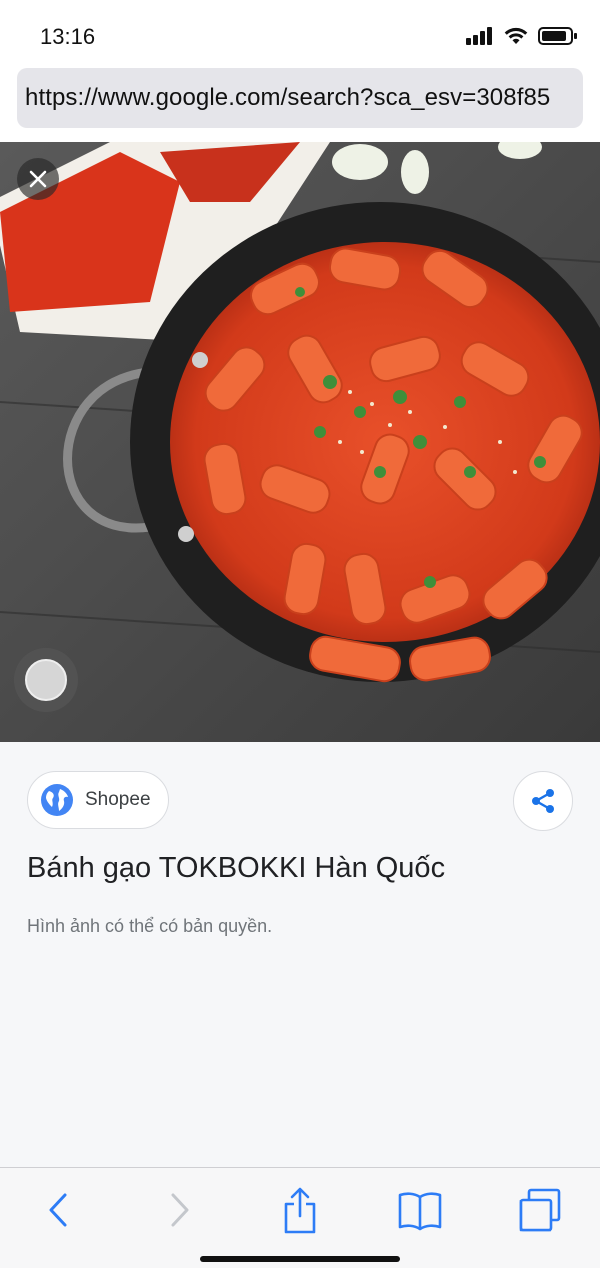  I want to click on book-icon, so click(420, 1211).